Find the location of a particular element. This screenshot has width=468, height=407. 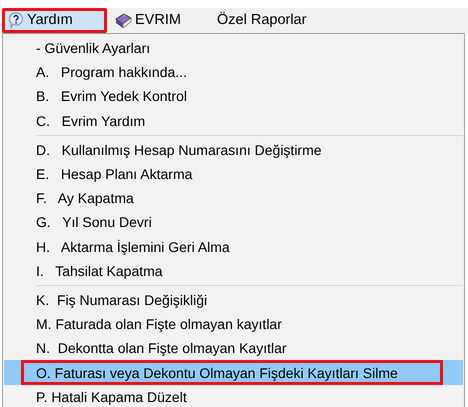

menu-item: H. Aktarma İşlemini Geri Alma is located at coordinates (233, 246).